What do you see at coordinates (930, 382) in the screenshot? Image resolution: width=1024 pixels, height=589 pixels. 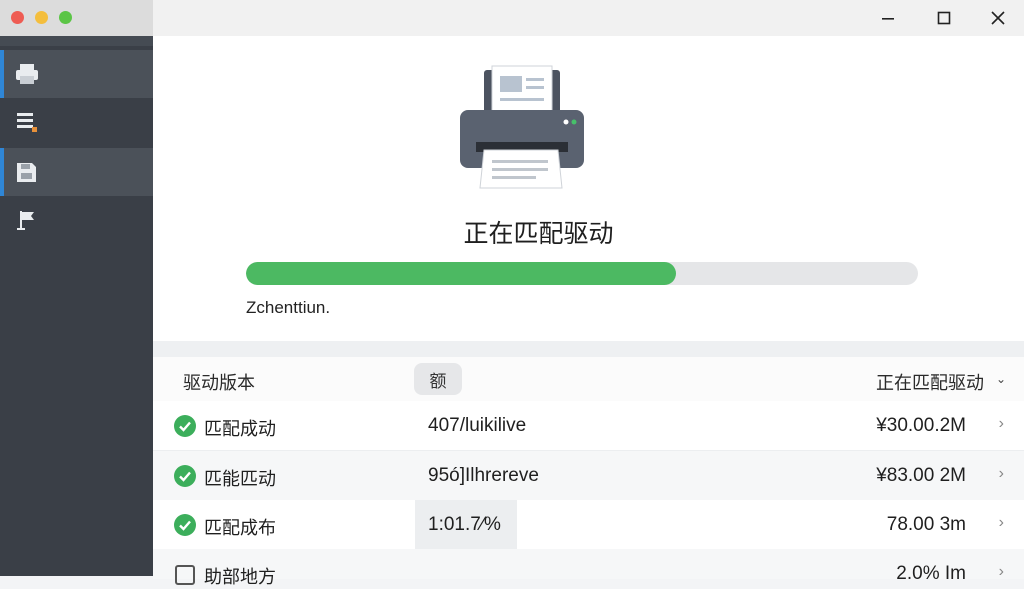 I see `column-header-status: 正在匹配驱动` at bounding box center [930, 382].